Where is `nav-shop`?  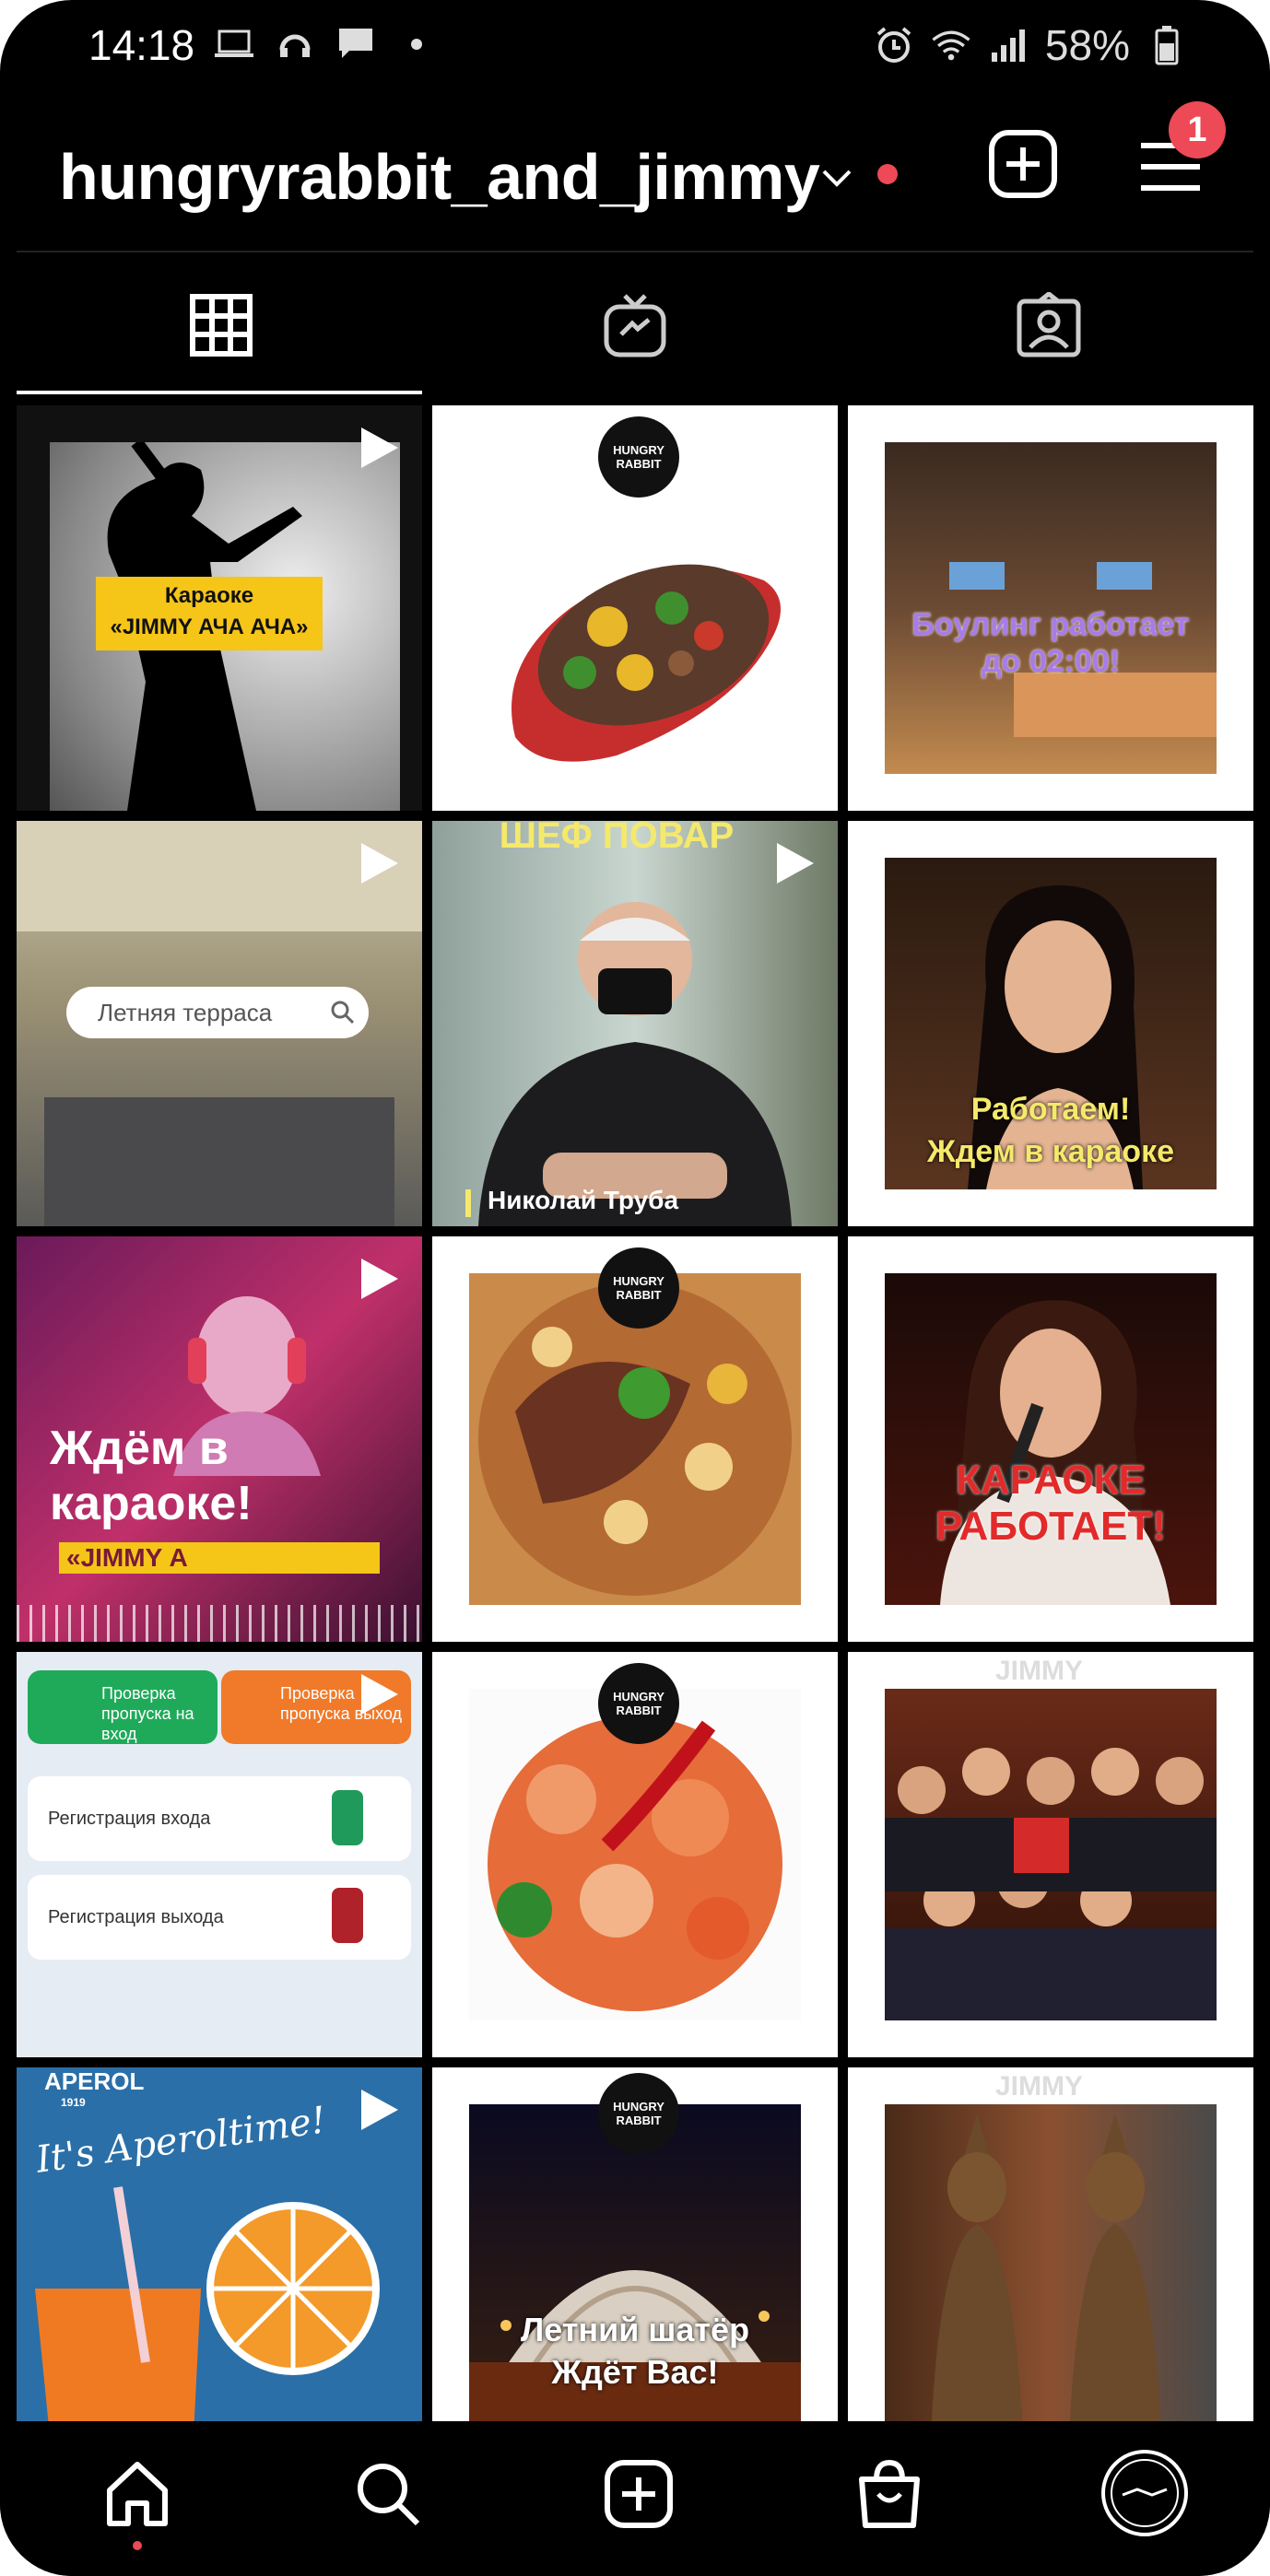 nav-shop is located at coordinates (889, 2495).